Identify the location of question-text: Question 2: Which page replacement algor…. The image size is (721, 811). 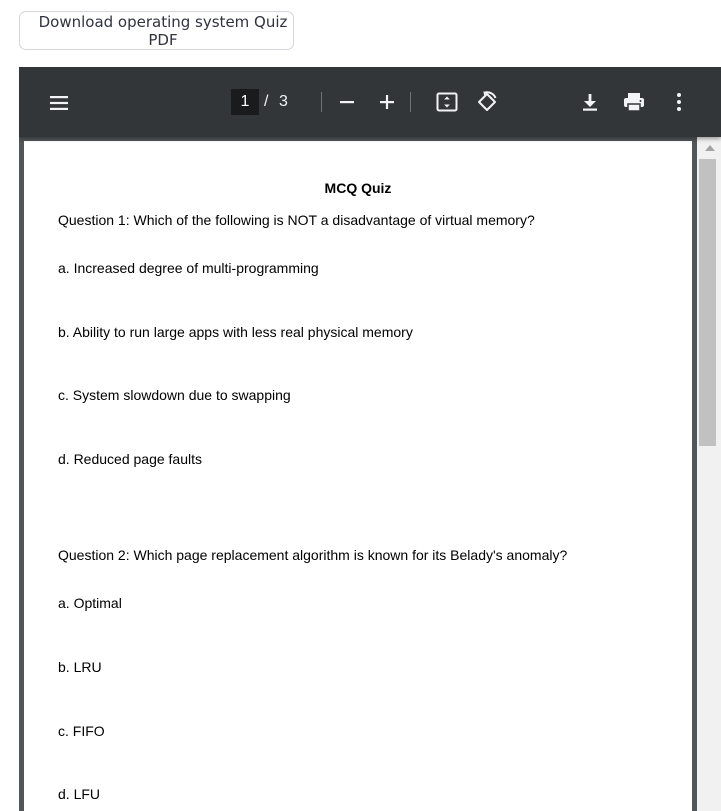
(313, 555).